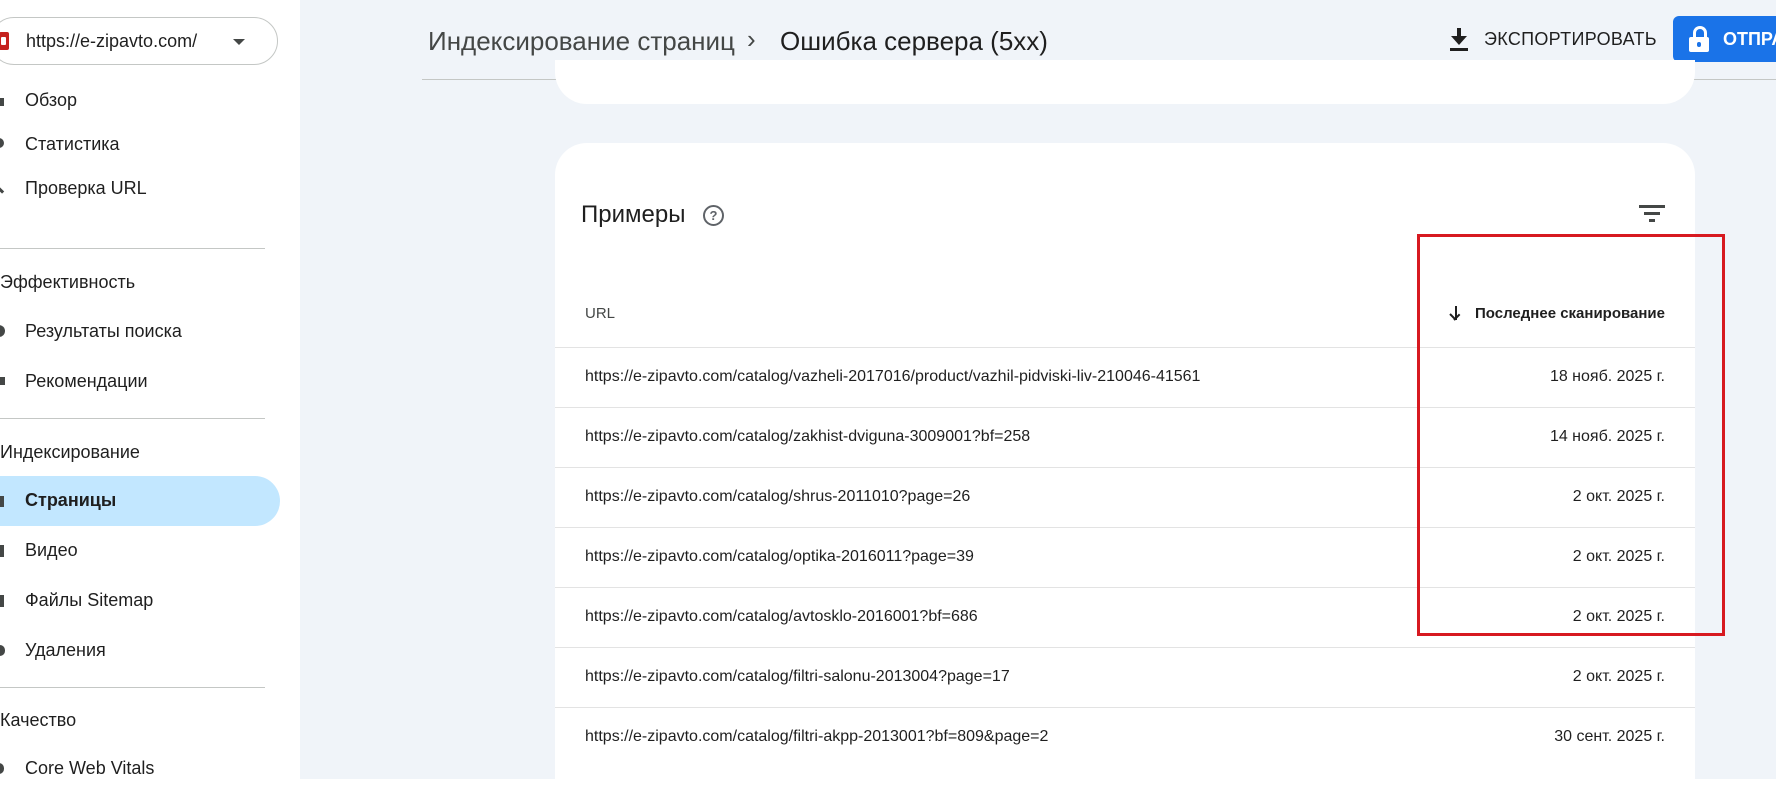 The height and width of the screenshot is (803, 1776). Describe the element at coordinates (1609, 736) in the screenshot. I see `row-date: 30 сент. 2025 г.` at that location.